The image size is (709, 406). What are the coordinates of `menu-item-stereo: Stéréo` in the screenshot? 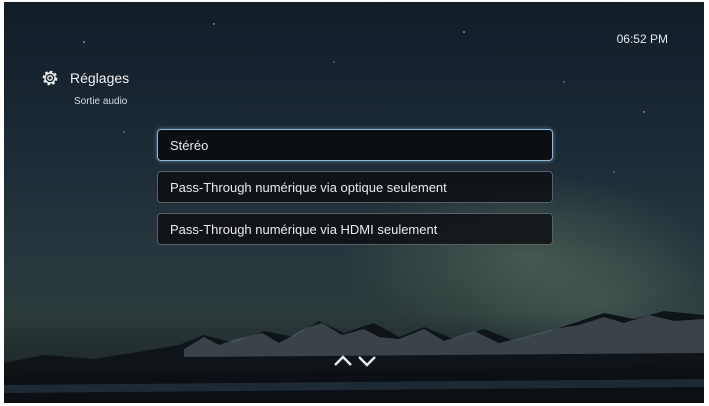 It's located at (355, 145).